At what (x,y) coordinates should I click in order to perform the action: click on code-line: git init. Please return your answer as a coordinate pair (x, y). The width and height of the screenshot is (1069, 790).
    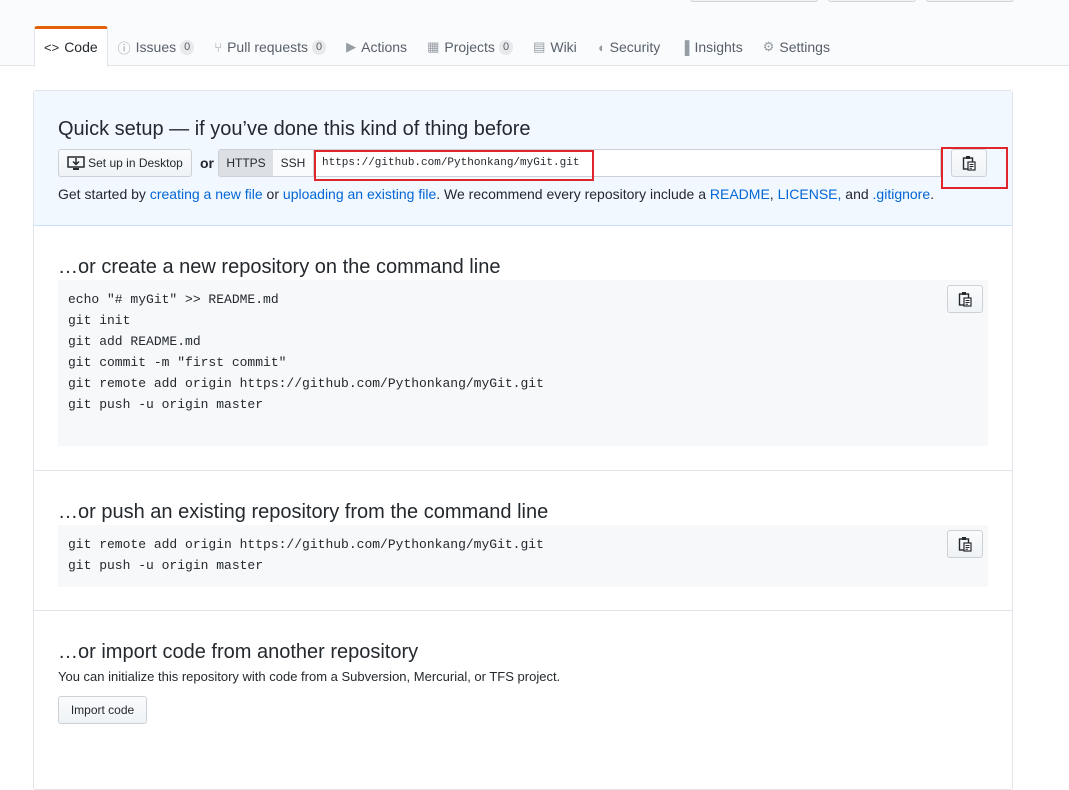
    Looking at the image, I should click on (99, 320).